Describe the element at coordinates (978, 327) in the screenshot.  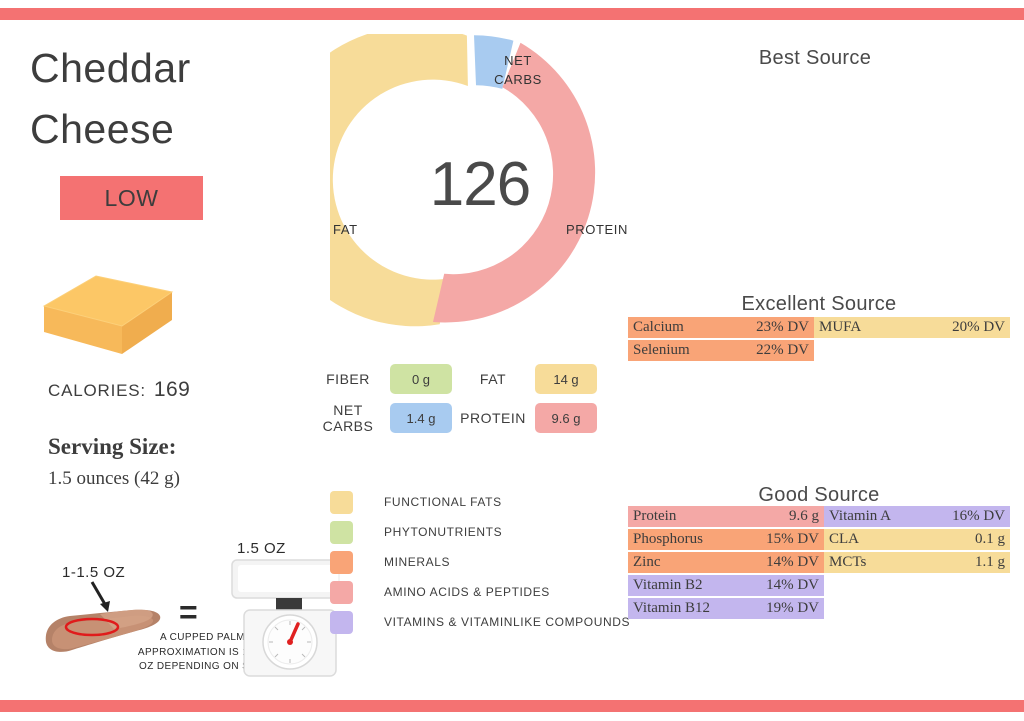
I see `nutrient-value: 20% DV` at that location.